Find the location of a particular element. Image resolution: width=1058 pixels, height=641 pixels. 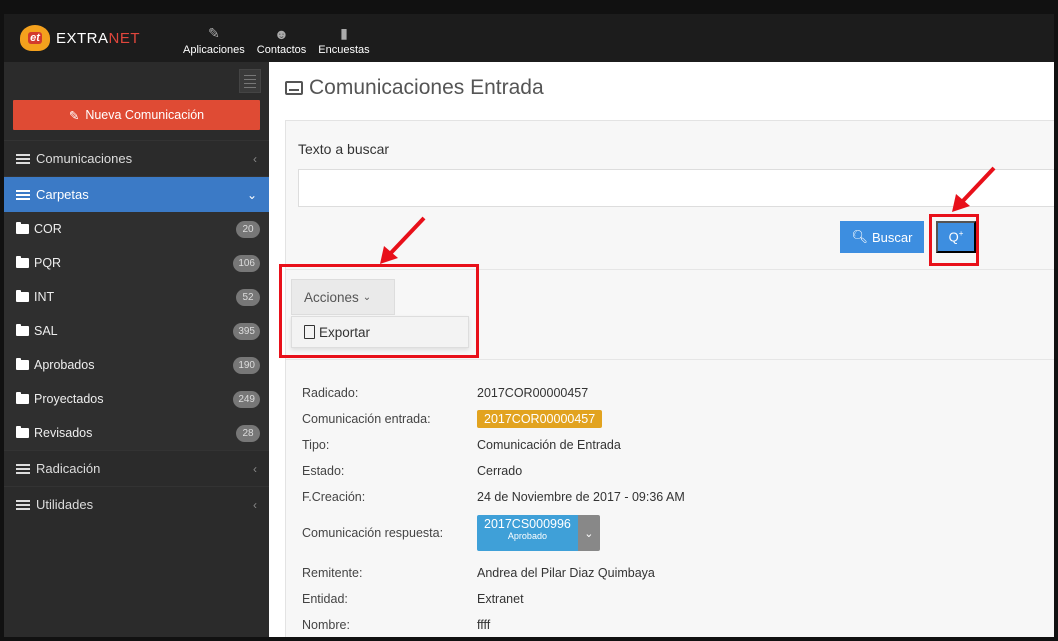

file-icon: ▮ is located at coordinates (344, 33).